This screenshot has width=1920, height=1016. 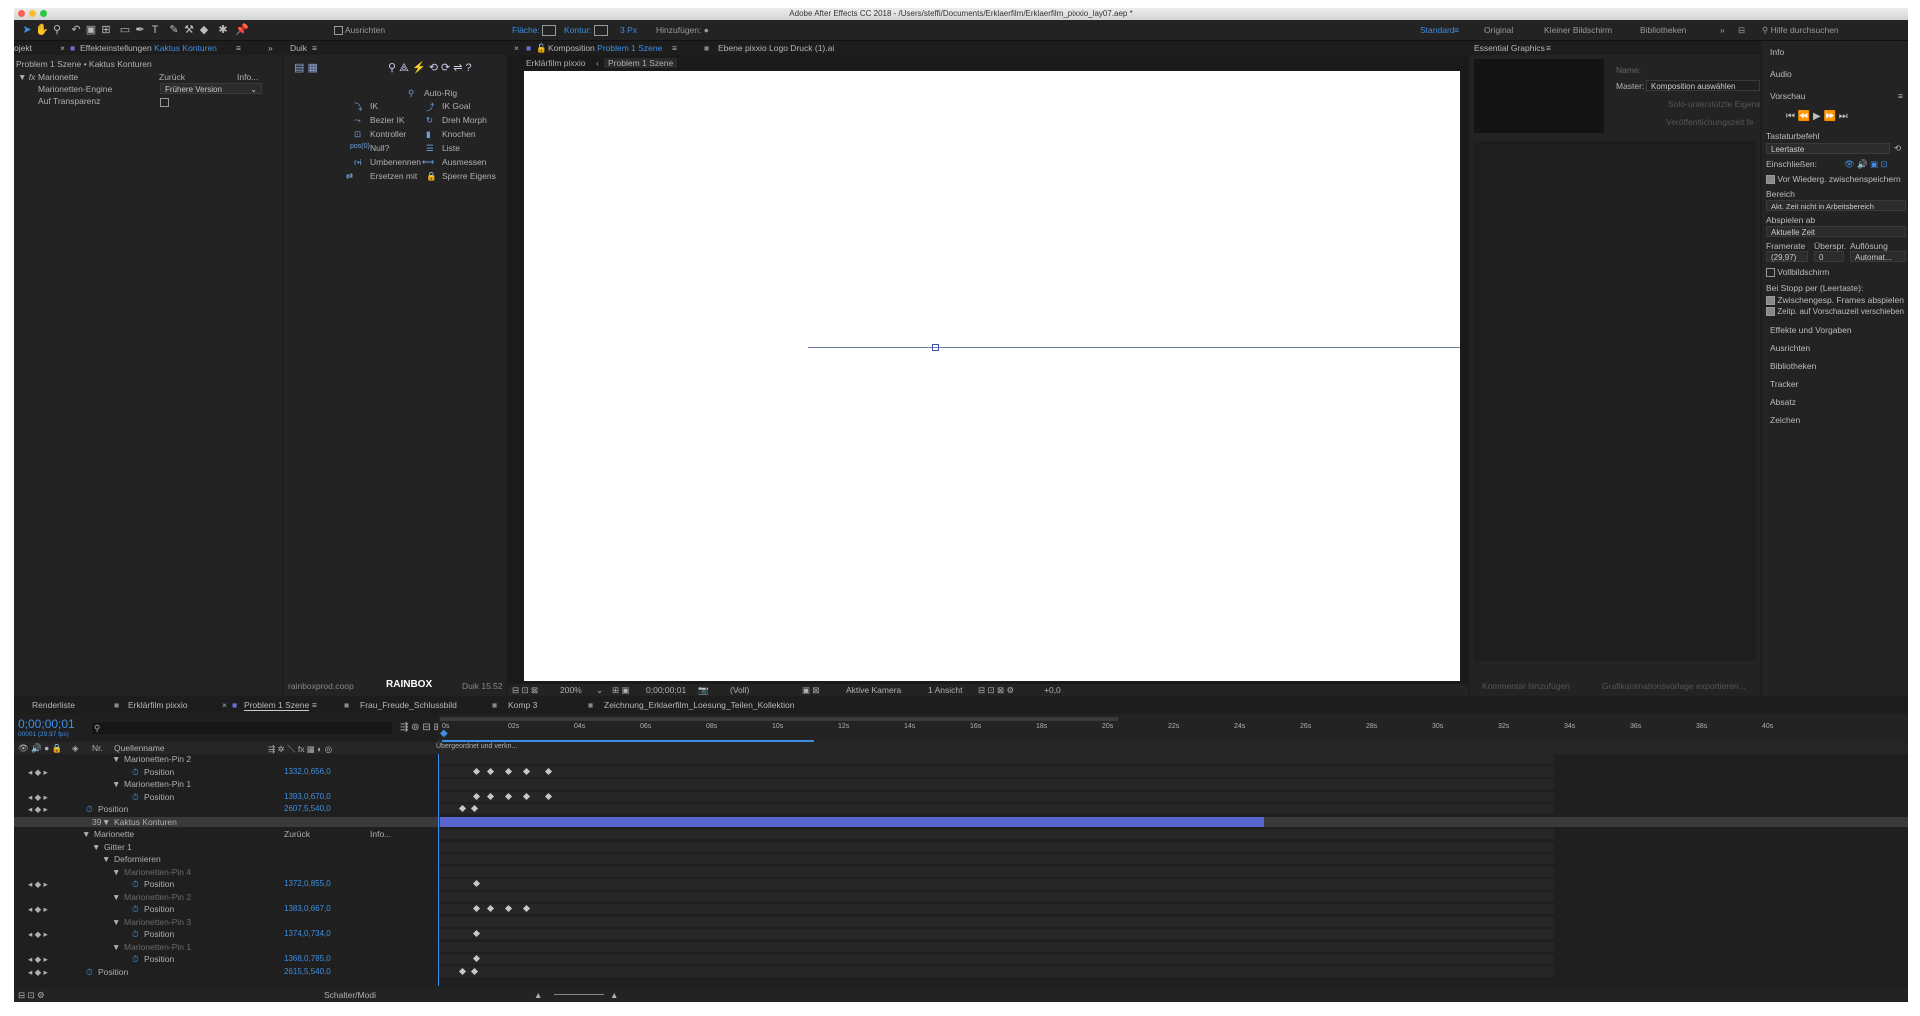 What do you see at coordinates (873, 690) in the screenshot?
I see `camera-dropdown: Aktive Kamera` at bounding box center [873, 690].